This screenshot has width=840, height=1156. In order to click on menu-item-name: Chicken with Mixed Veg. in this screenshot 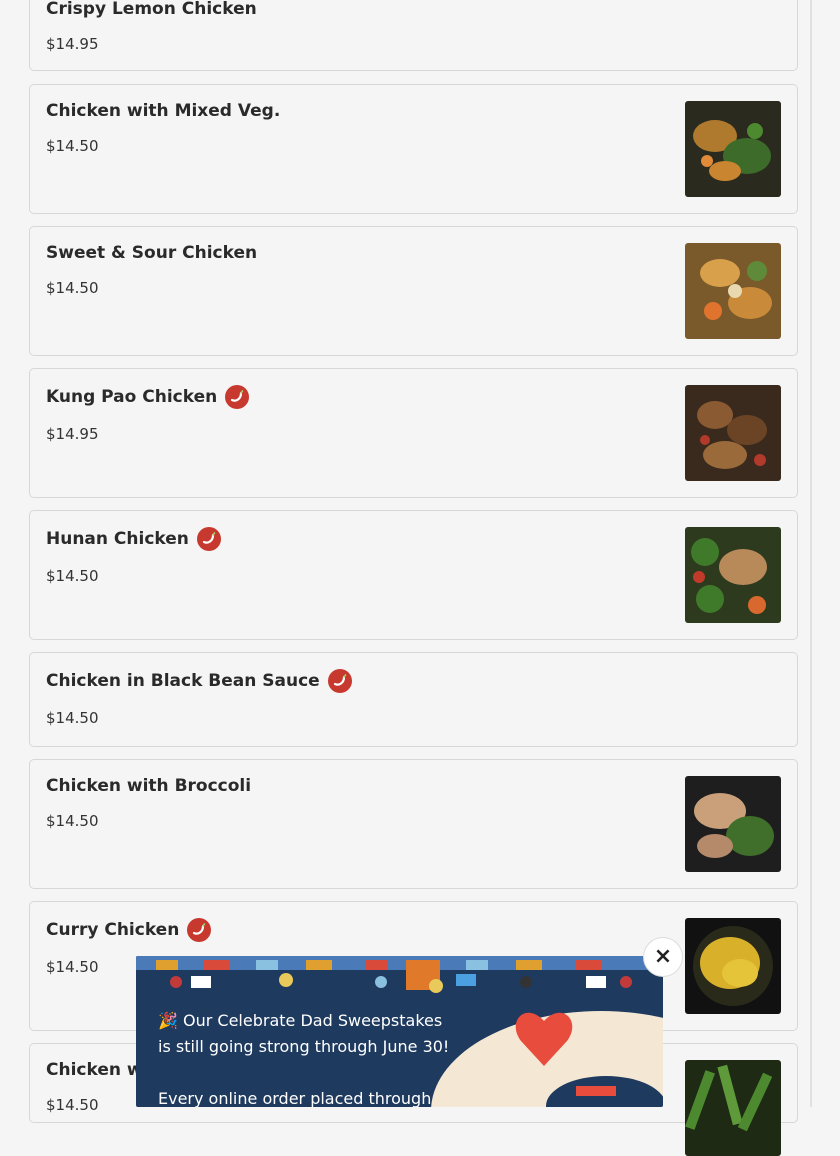, I will do `click(163, 111)`.